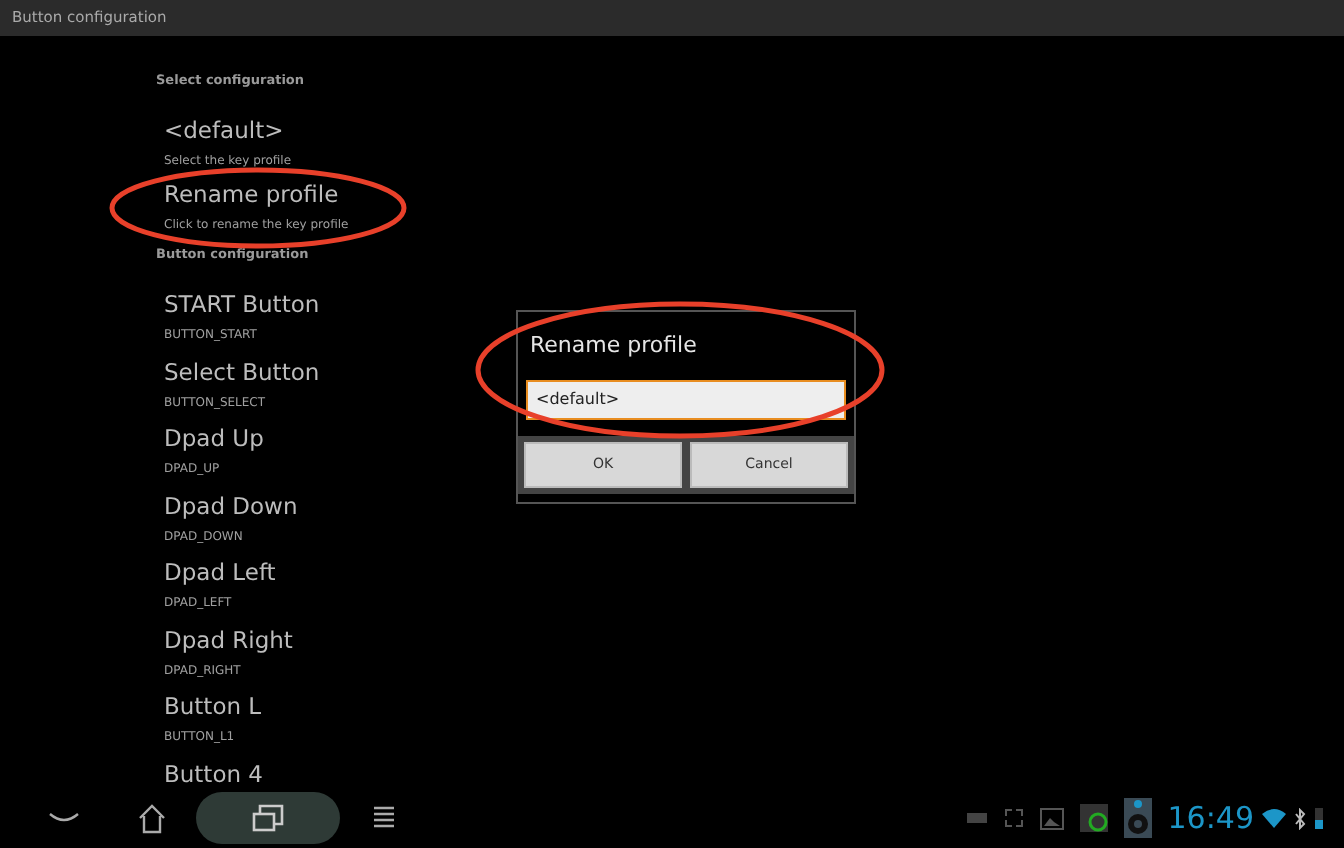 The height and width of the screenshot is (848, 1344). I want to click on chevron-icon, so click(64, 818).